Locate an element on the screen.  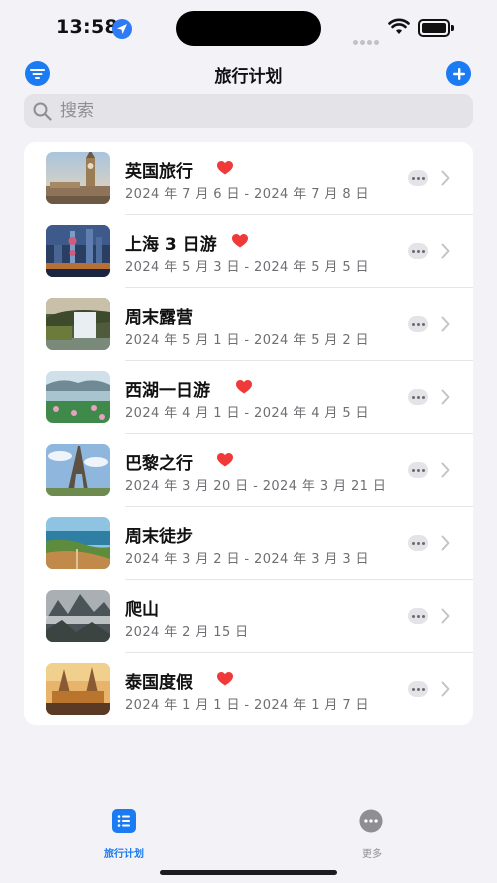
trip-row: 英国旅行 2024 年 7 月 6 日 - 2024 年 7 月 8 日 is located at coordinates (248, 178).